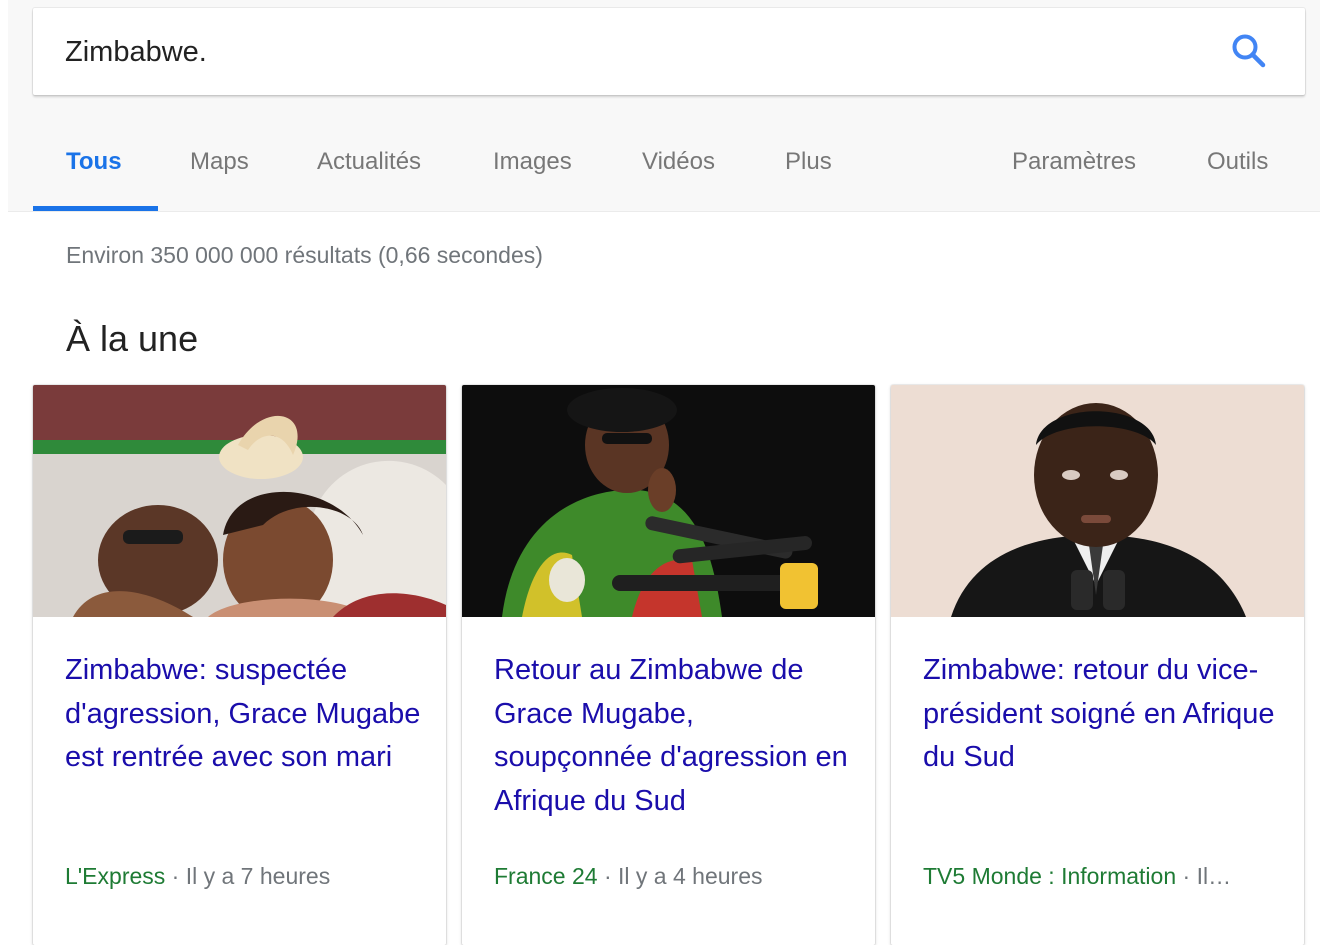 The height and width of the screenshot is (945, 1328). Describe the element at coordinates (115, 876) in the screenshot. I see `news-source: L'Express` at that location.